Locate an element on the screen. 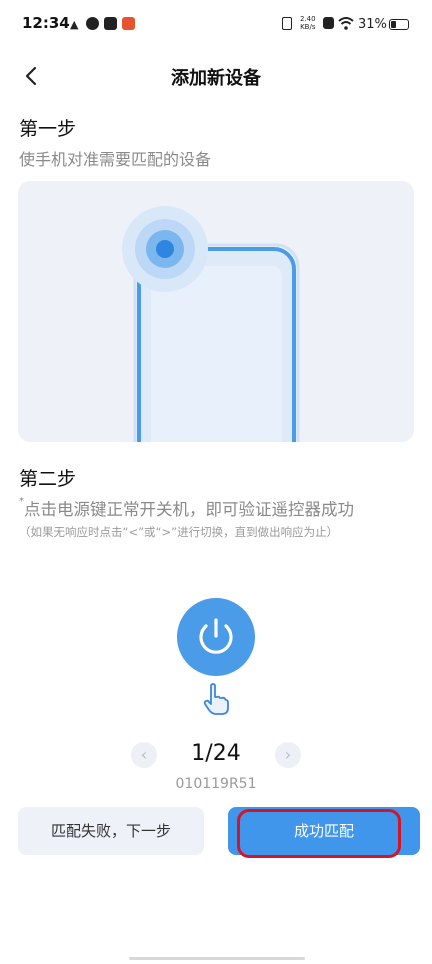  vibrate-icon is located at coordinates (287, 23).